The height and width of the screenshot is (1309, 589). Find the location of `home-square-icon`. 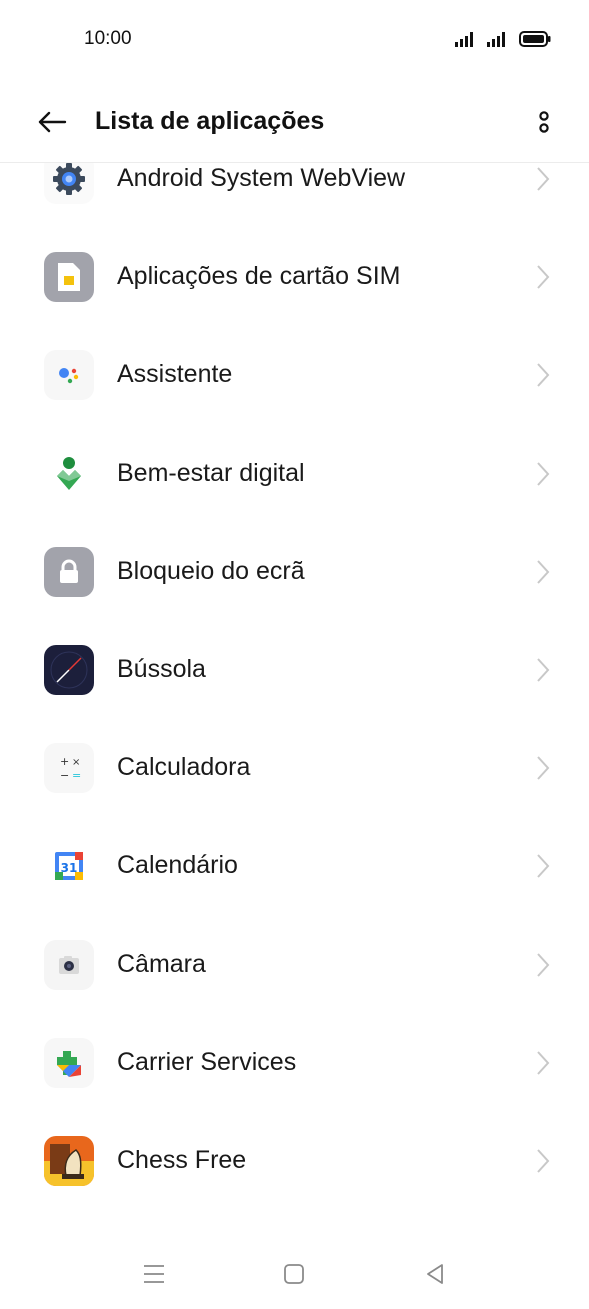

home-square-icon is located at coordinates (294, 1274).